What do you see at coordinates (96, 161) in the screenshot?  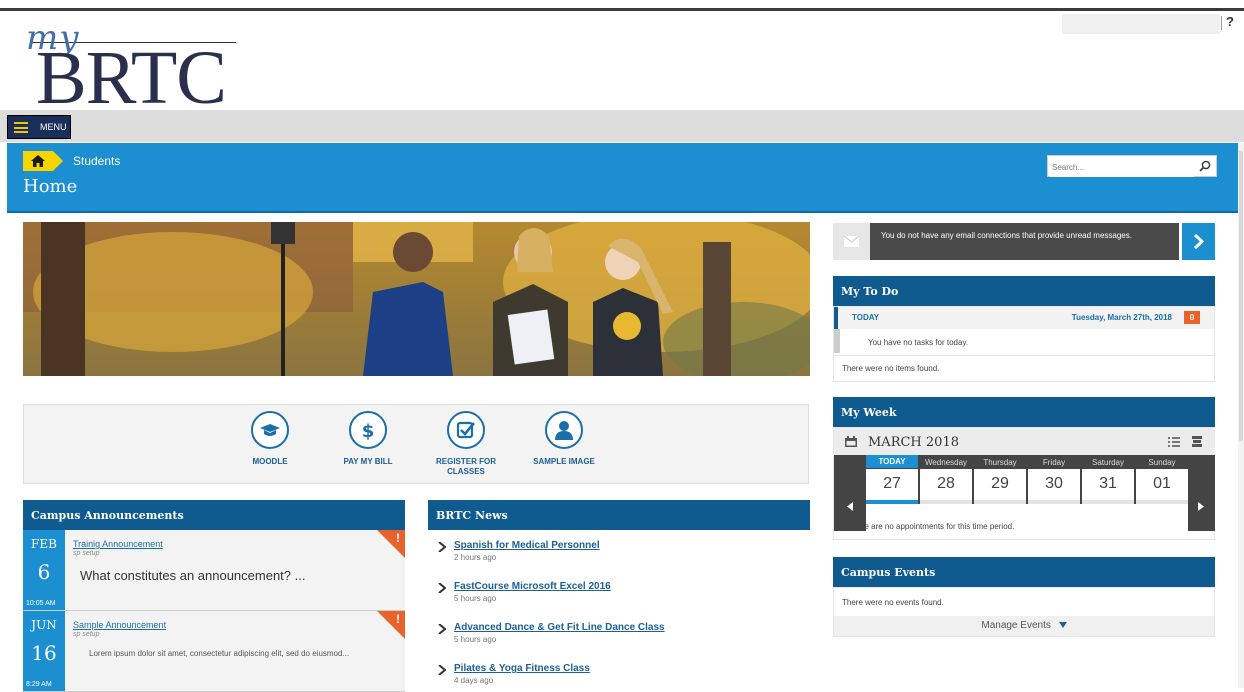 I see `breadcrumb-students: Students` at bounding box center [96, 161].